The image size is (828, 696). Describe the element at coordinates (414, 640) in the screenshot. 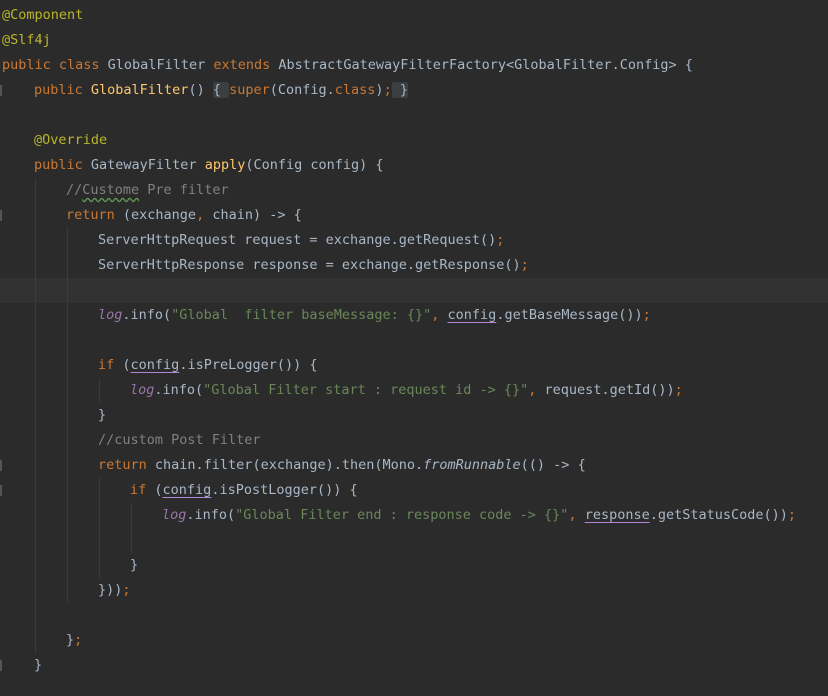

I see `code-line: };` at that location.